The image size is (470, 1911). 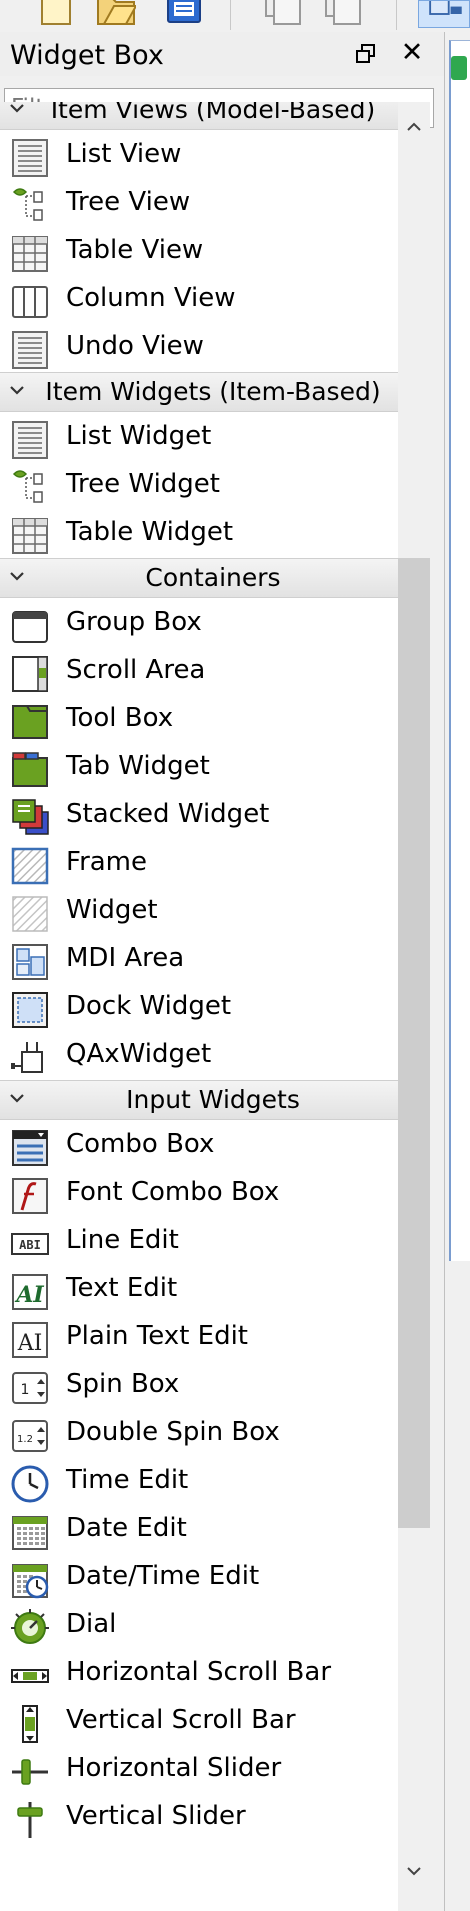 I want to click on widget-item: ABI Line Edit, so click(x=199, y=1242).